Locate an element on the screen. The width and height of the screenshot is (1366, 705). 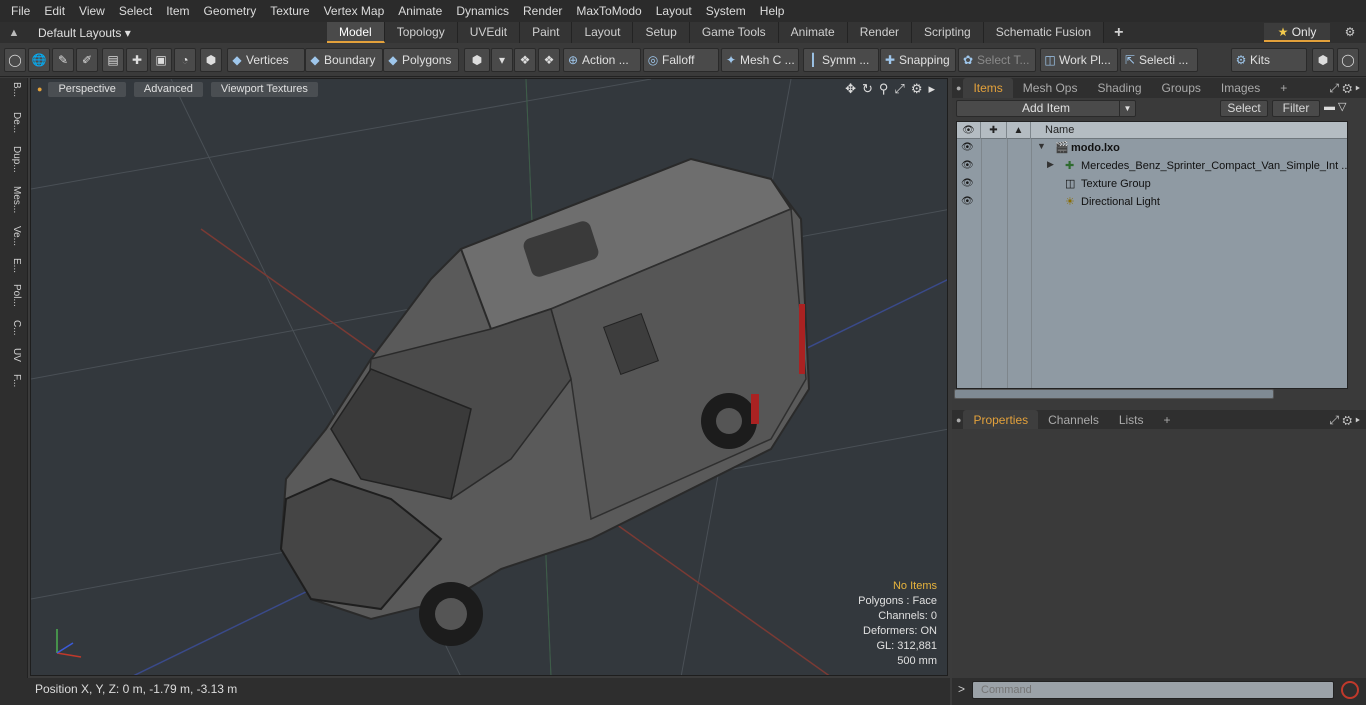
tab-lists: Lists is located at coordinates (1131, 420).